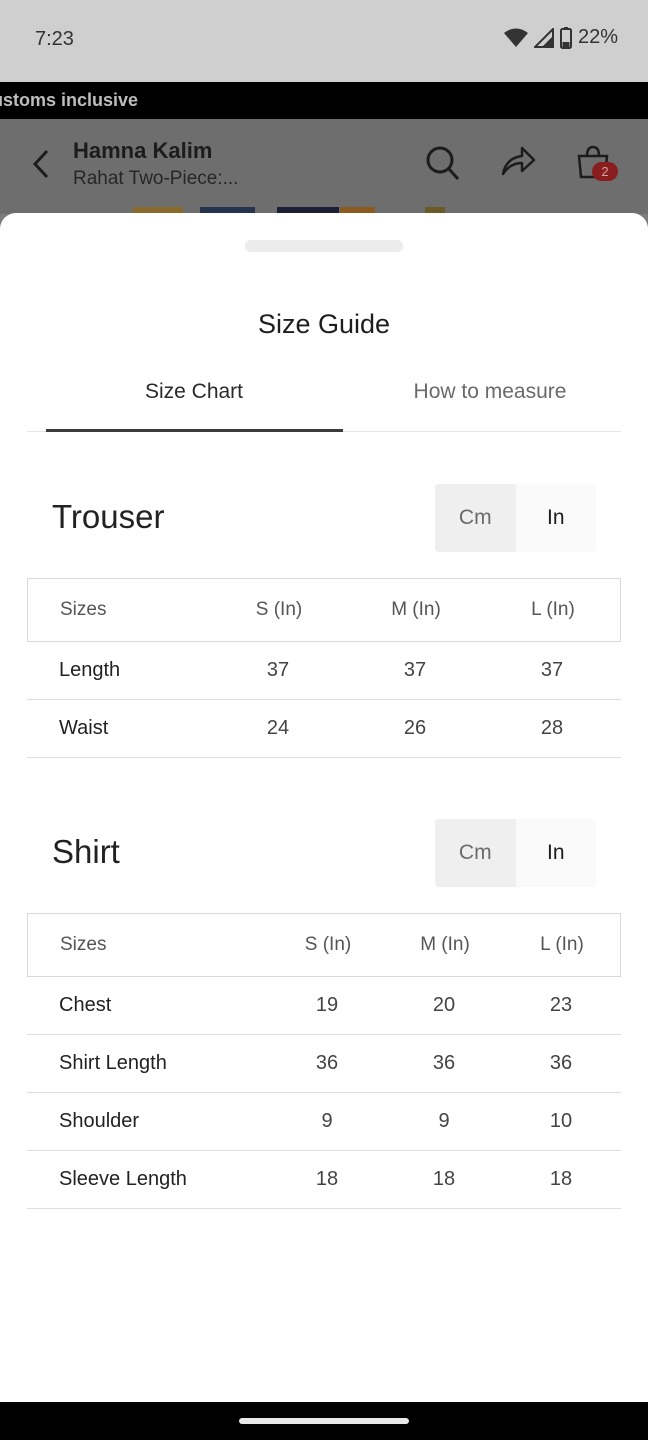 This screenshot has width=648, height=1440. Describe the element at coordinates (324, 671) in the screenshot. I see `table-row: Length 37 37 37` at that location.